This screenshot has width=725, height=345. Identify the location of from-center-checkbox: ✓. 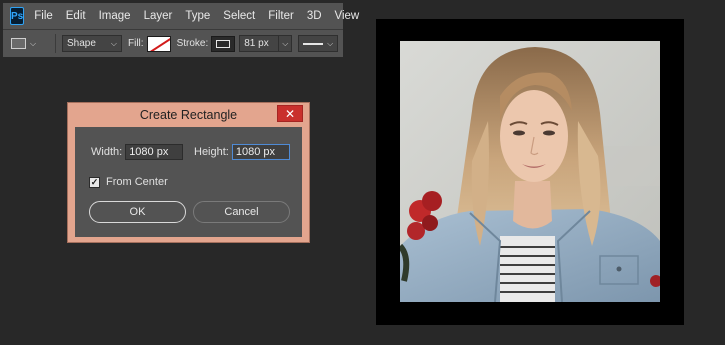
(94, 182).